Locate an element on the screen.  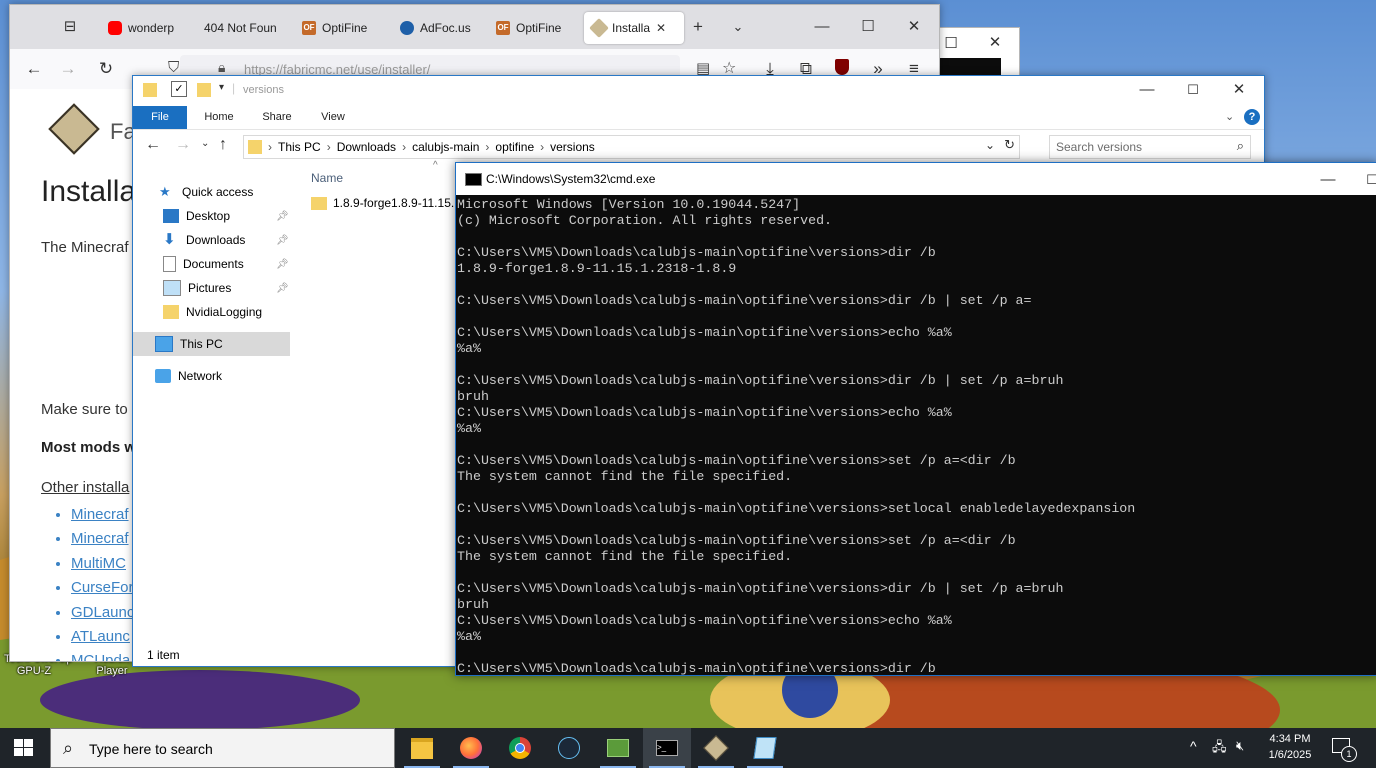
tab-404: 404 Not Foun is located at coordinates (246, 28).